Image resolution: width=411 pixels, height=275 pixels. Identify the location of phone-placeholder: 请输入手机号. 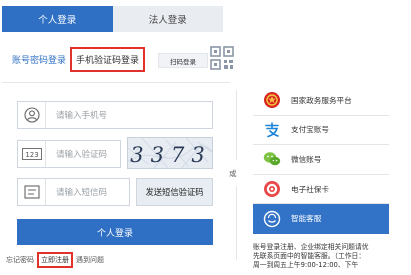
(82, 116).